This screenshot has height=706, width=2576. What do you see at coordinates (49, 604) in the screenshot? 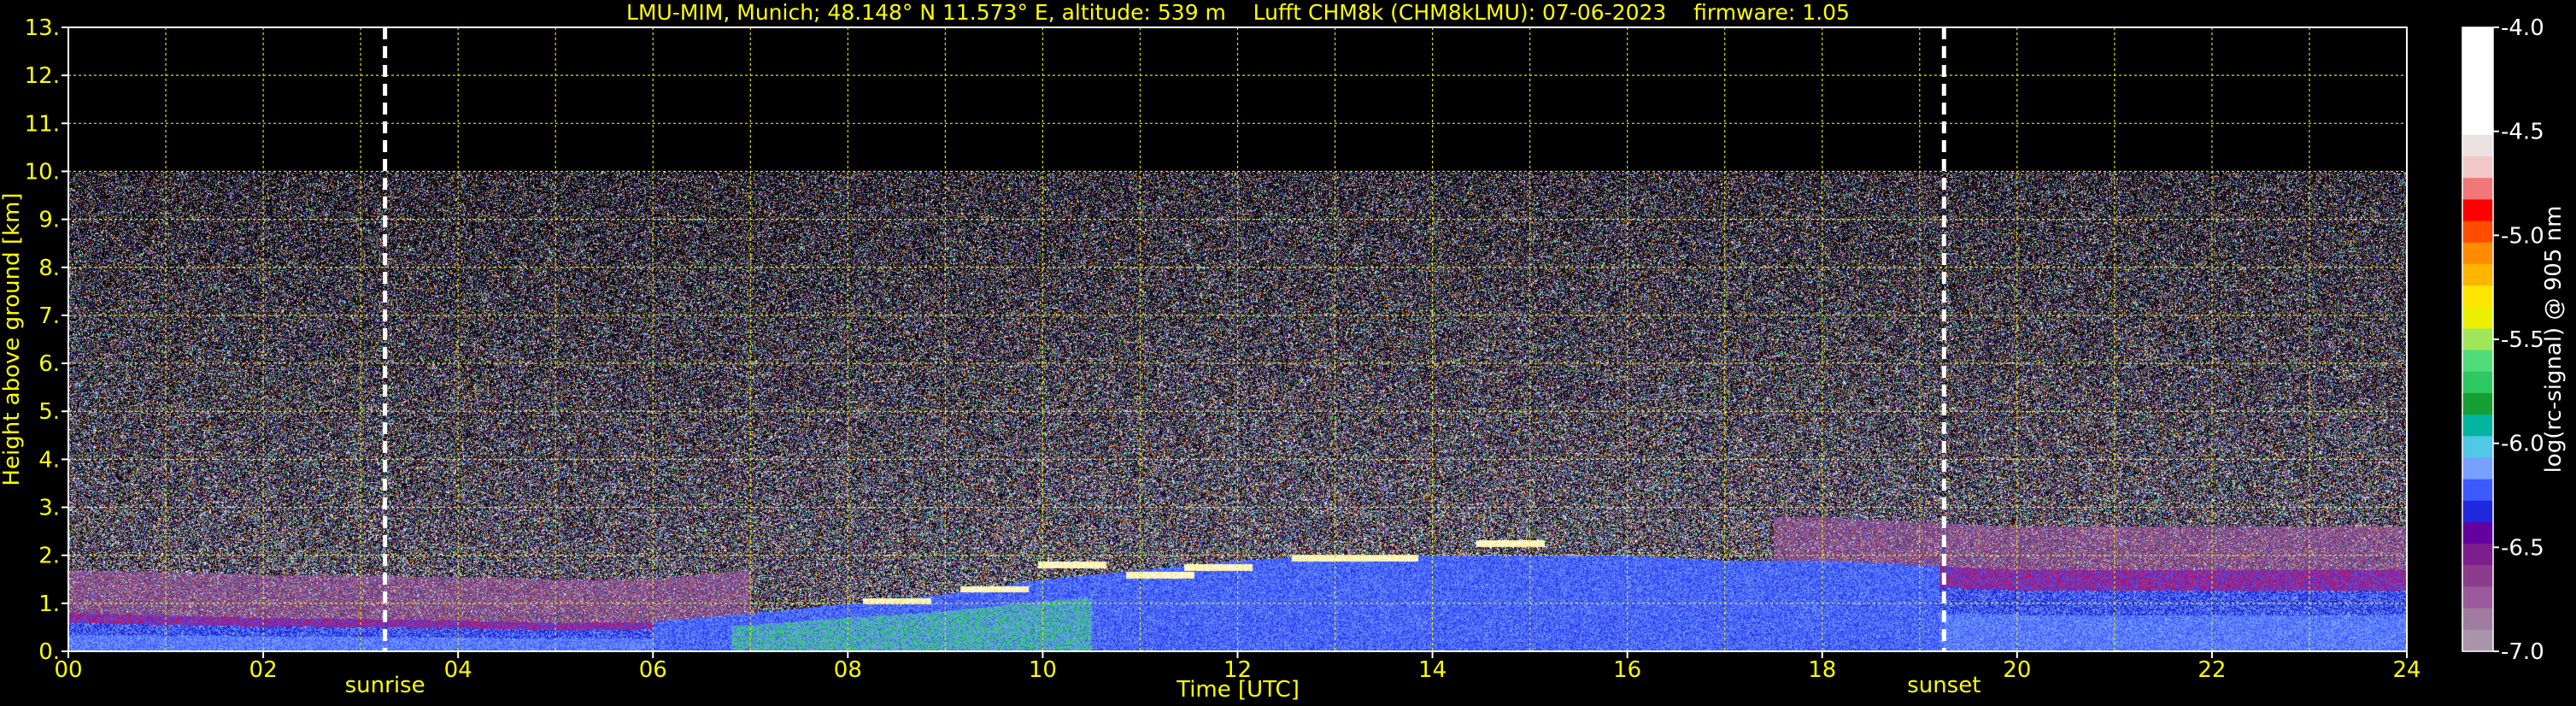
I see `y-tick-label: 1.` at bounding box center [49, 604].